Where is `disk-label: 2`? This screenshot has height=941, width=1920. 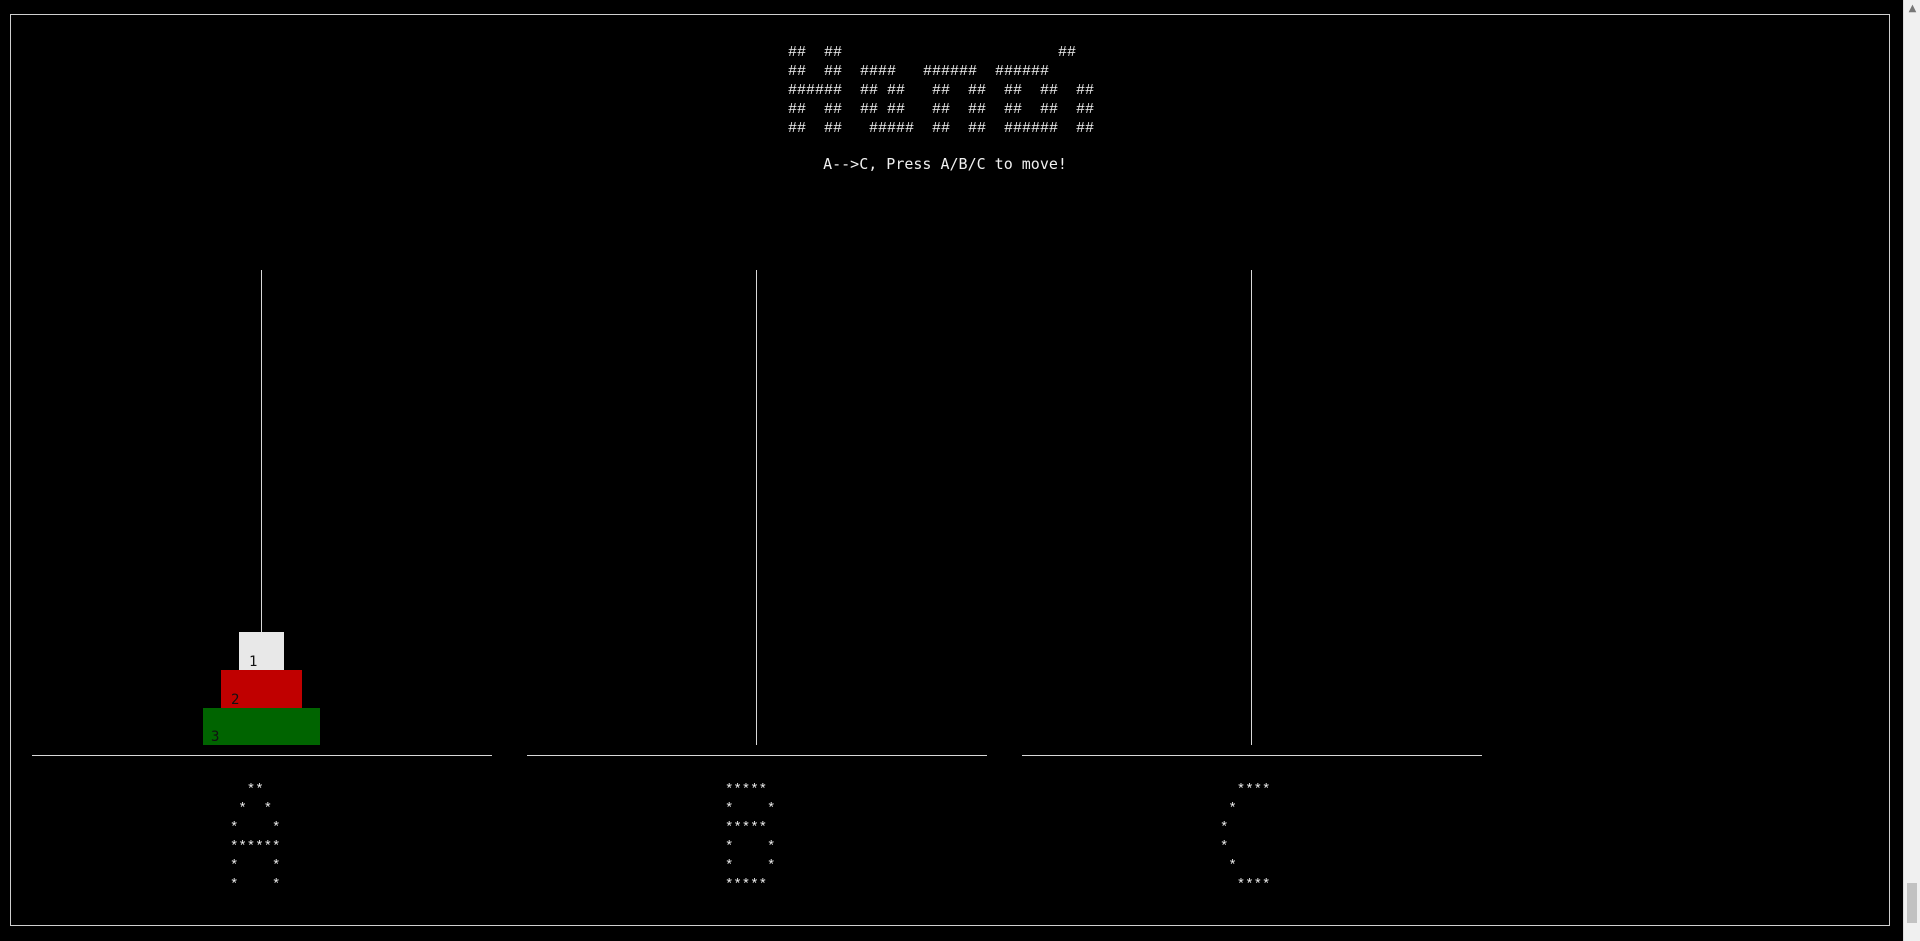
disk-label: 2 is located at coordinates (235, 700).